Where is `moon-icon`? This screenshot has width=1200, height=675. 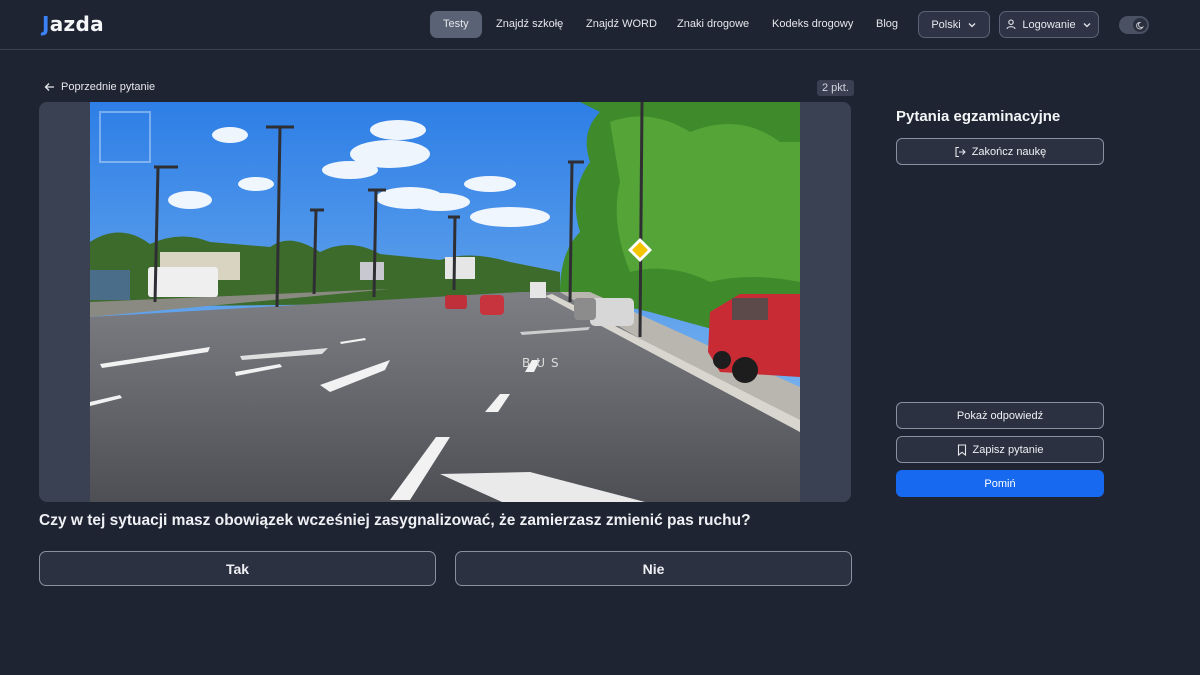
moon-icon is located at coordinates (1140, 25).